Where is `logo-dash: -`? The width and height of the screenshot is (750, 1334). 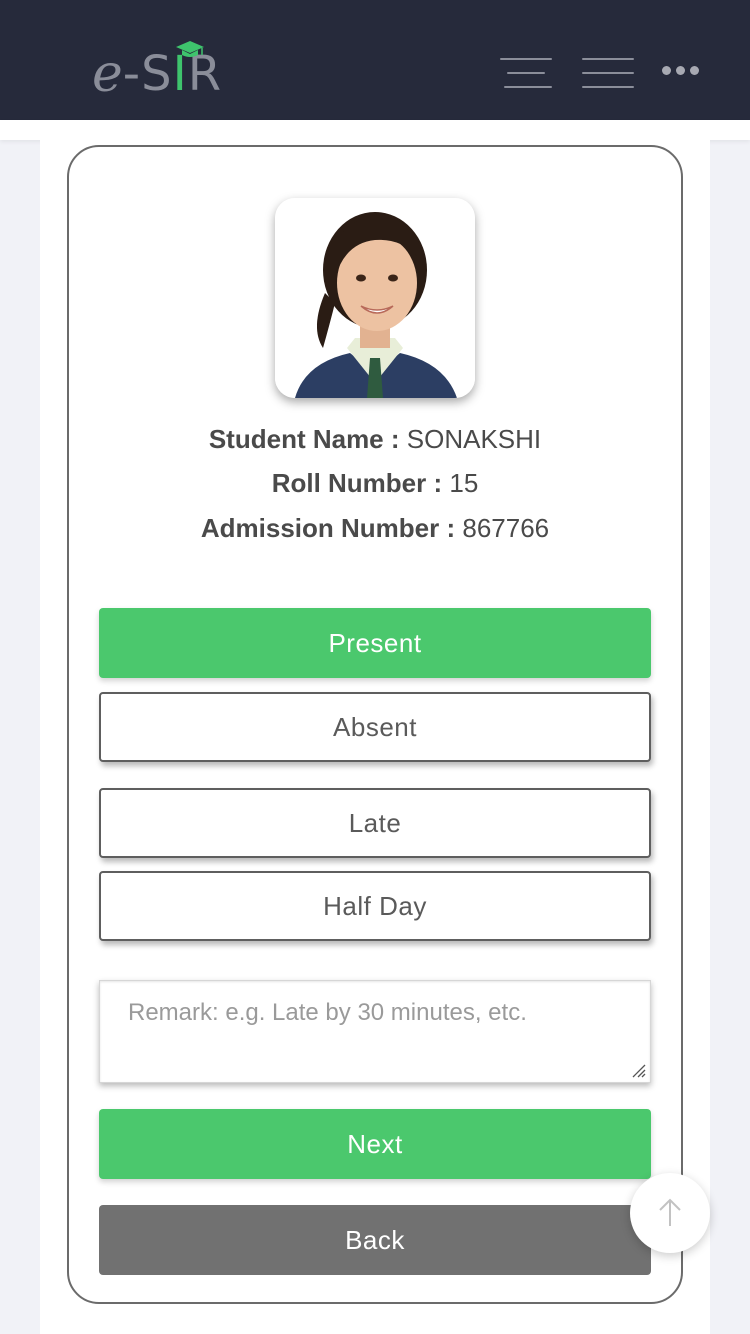
logo-dash: - is located at coordinates (132, 74).